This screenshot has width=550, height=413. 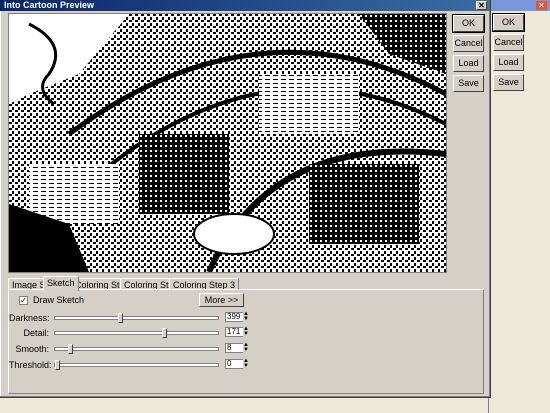 I want to click on smooth-slider, so click(x=136, y=349).